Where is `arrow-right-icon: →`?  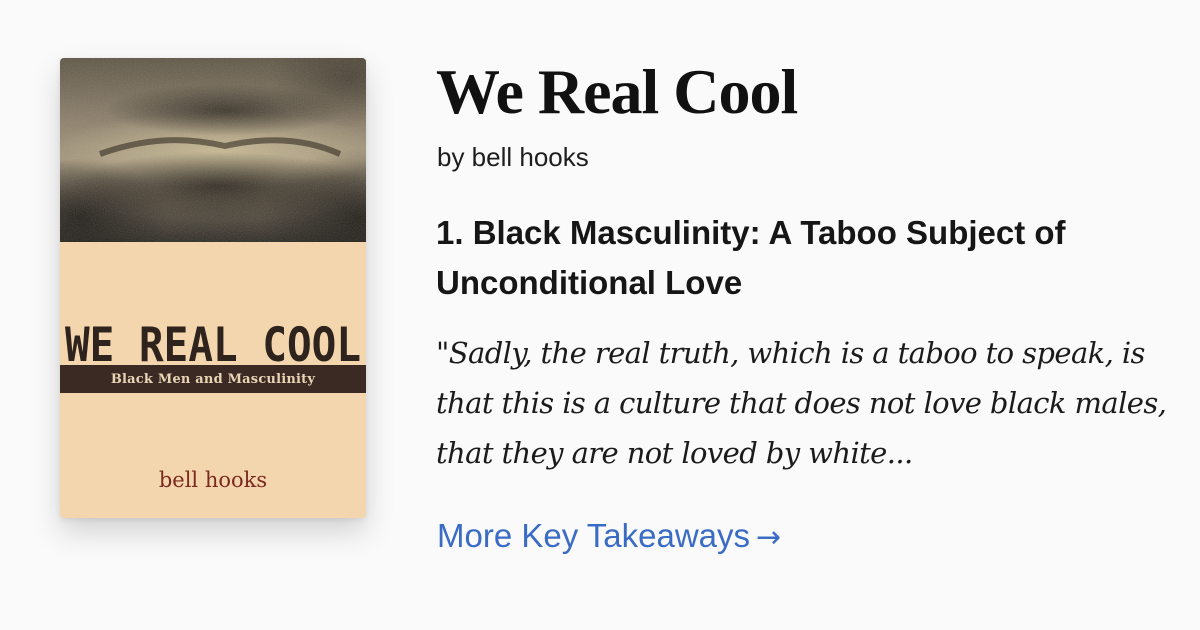 arrow-right-icon: → is located at coordinates (769, 537).